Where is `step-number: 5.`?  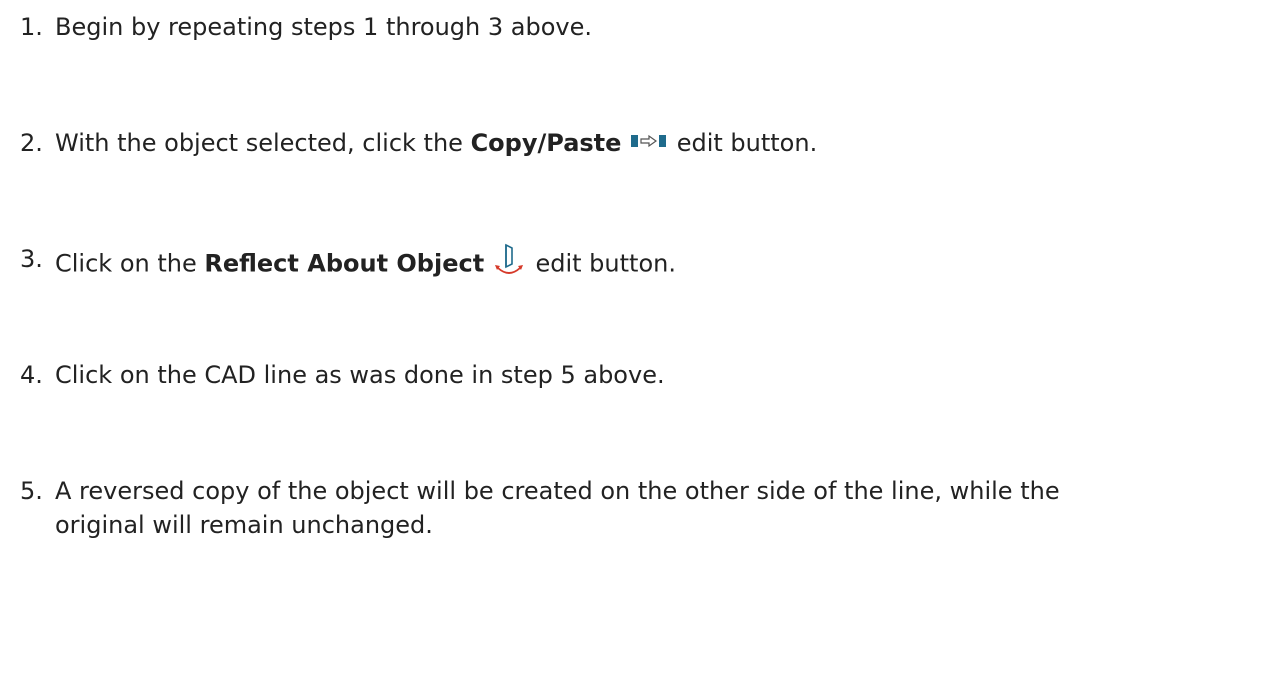
step-number: 5. is located at coordinates (31, 491).